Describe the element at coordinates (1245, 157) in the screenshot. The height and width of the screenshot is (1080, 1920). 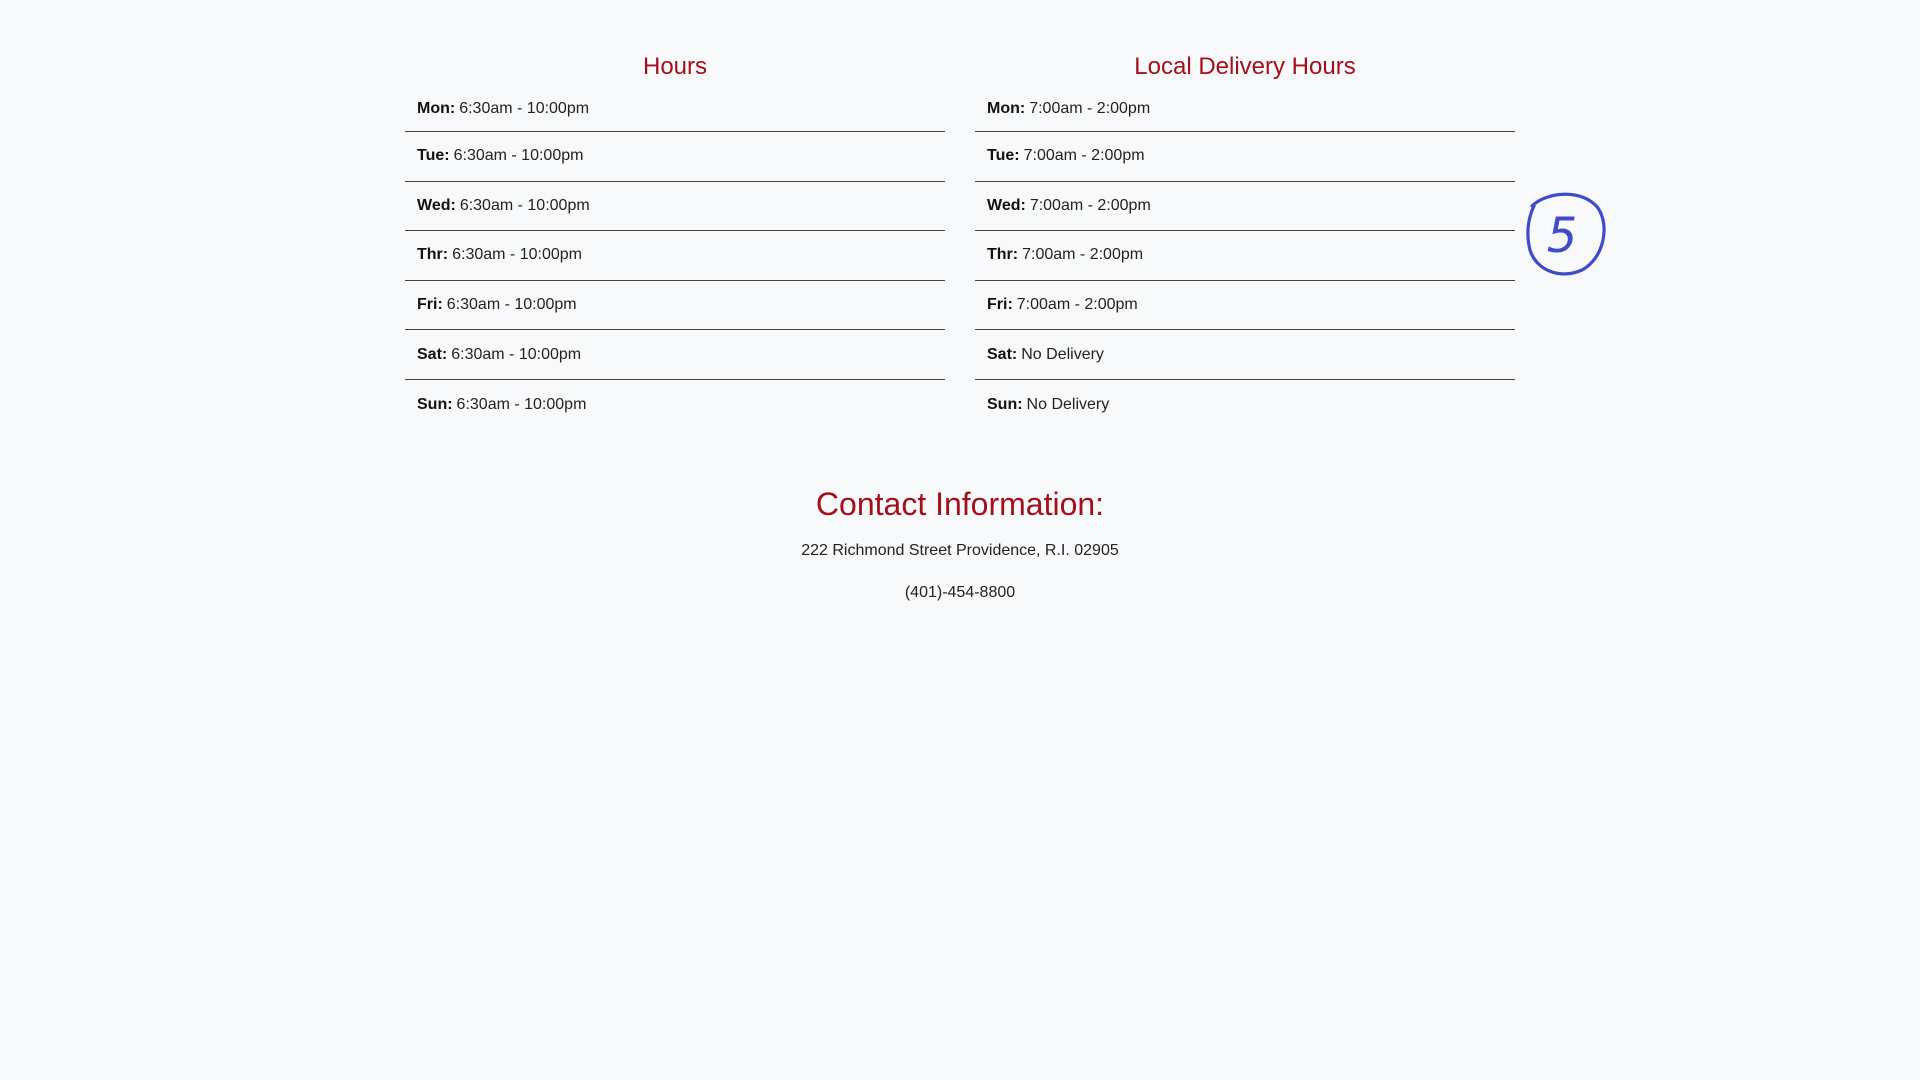
I see `delivery-row-tue: Tue: 7:00am - 2:00pm` at that location.